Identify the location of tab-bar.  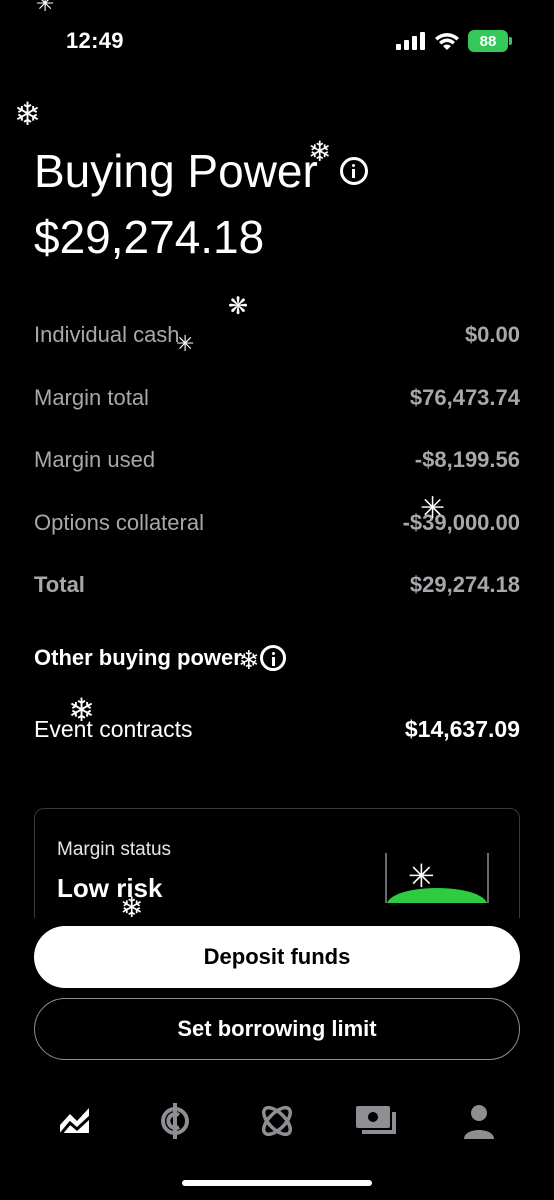
(277, 1126).